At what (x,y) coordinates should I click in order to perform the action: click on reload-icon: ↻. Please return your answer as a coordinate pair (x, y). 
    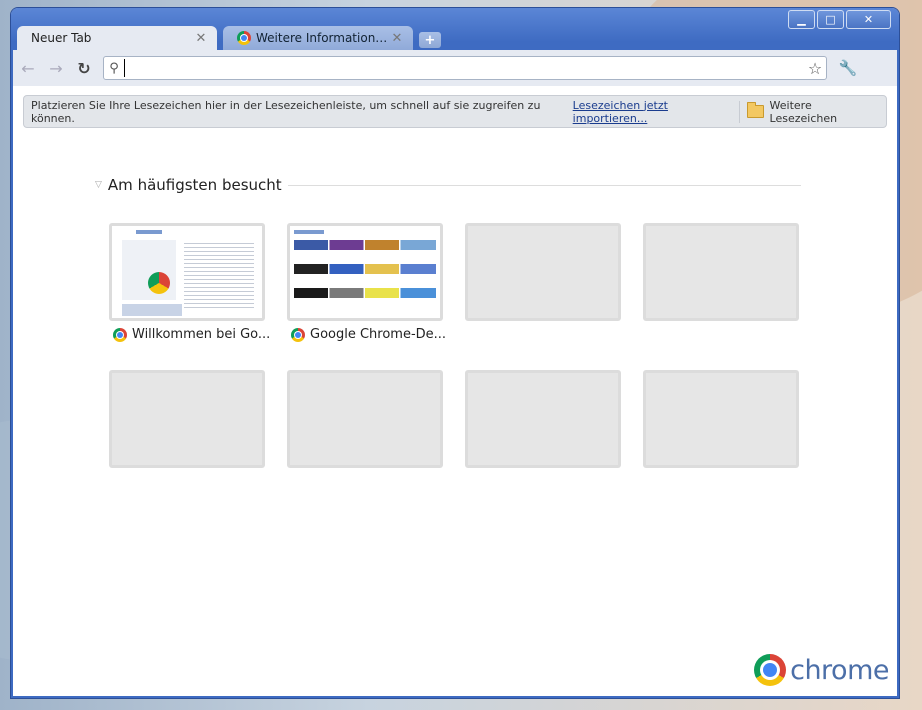
    Looking at the image, I should click on (84, 68).